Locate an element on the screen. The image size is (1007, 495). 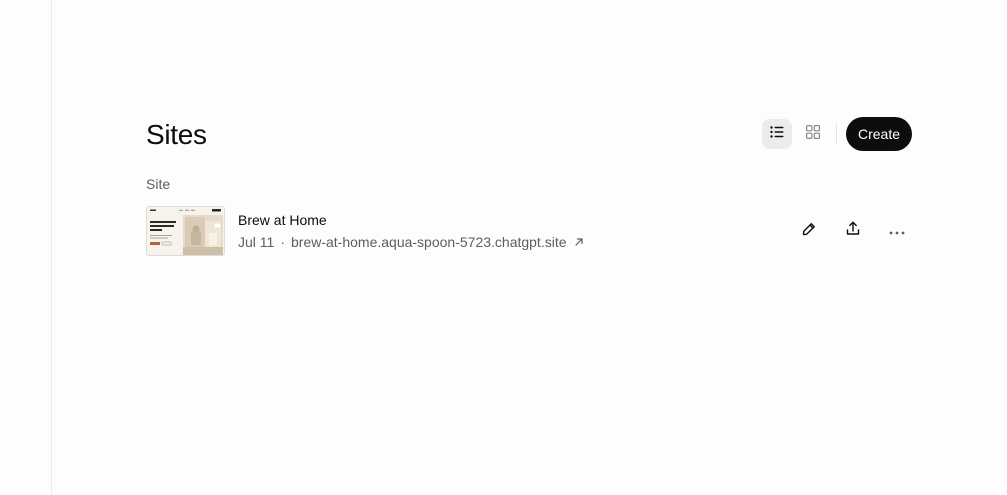
site-thumbnail is located at coordinates (185, 231).